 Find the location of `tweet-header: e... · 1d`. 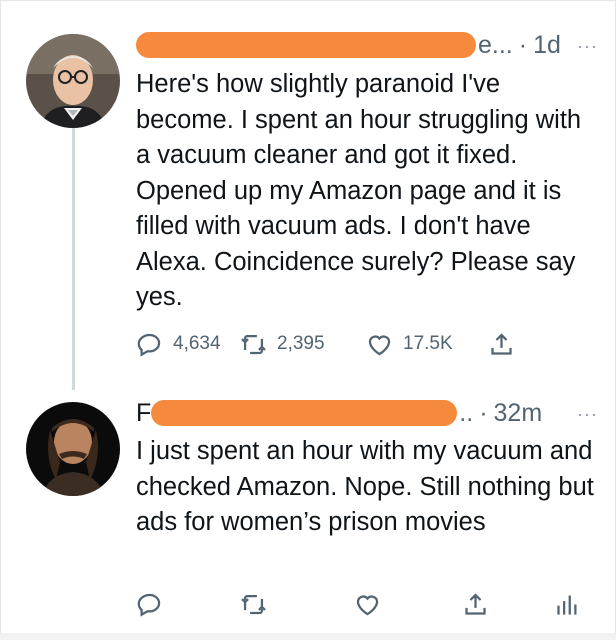

tweet-header: e... · 1d is located at coordinates (348, 45).